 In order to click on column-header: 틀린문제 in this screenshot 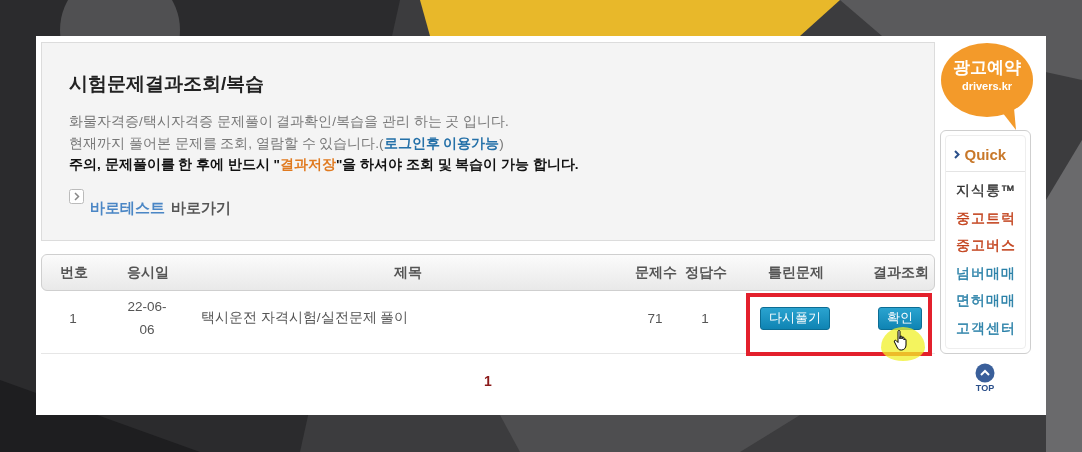, I will do `click(796, 272)`.